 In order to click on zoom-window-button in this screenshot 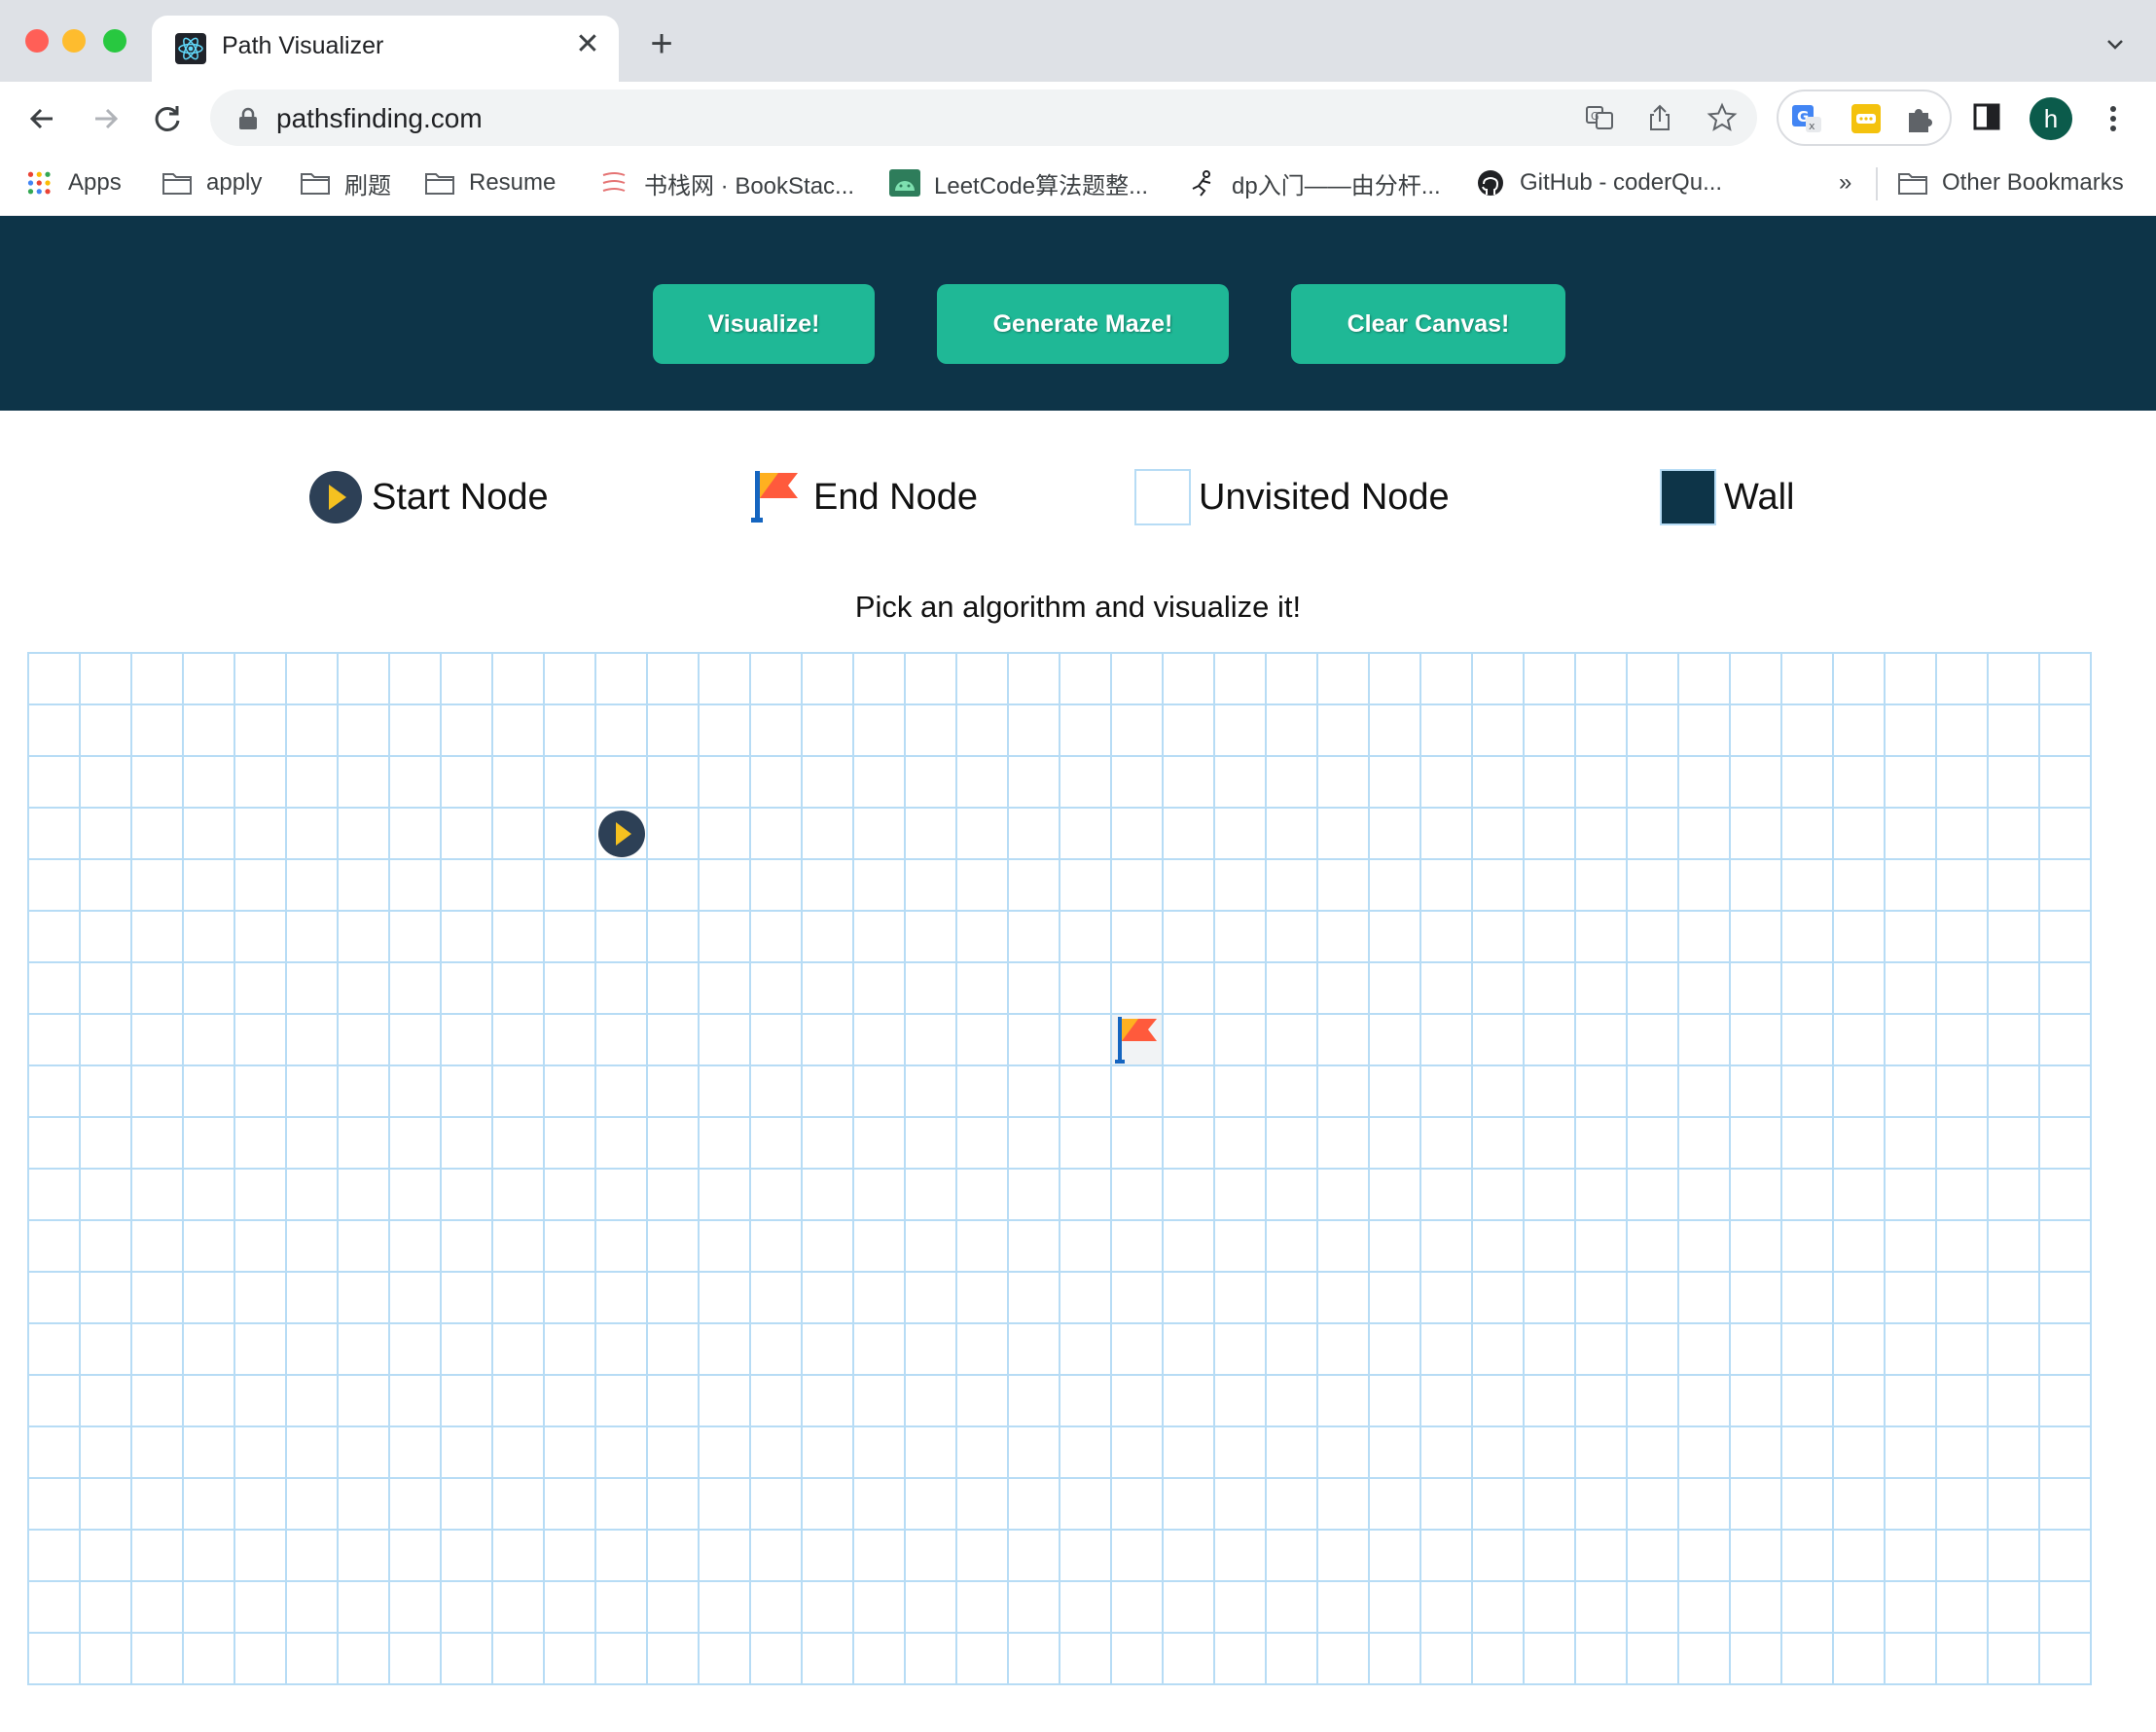, I will do `click(114, 41)`.